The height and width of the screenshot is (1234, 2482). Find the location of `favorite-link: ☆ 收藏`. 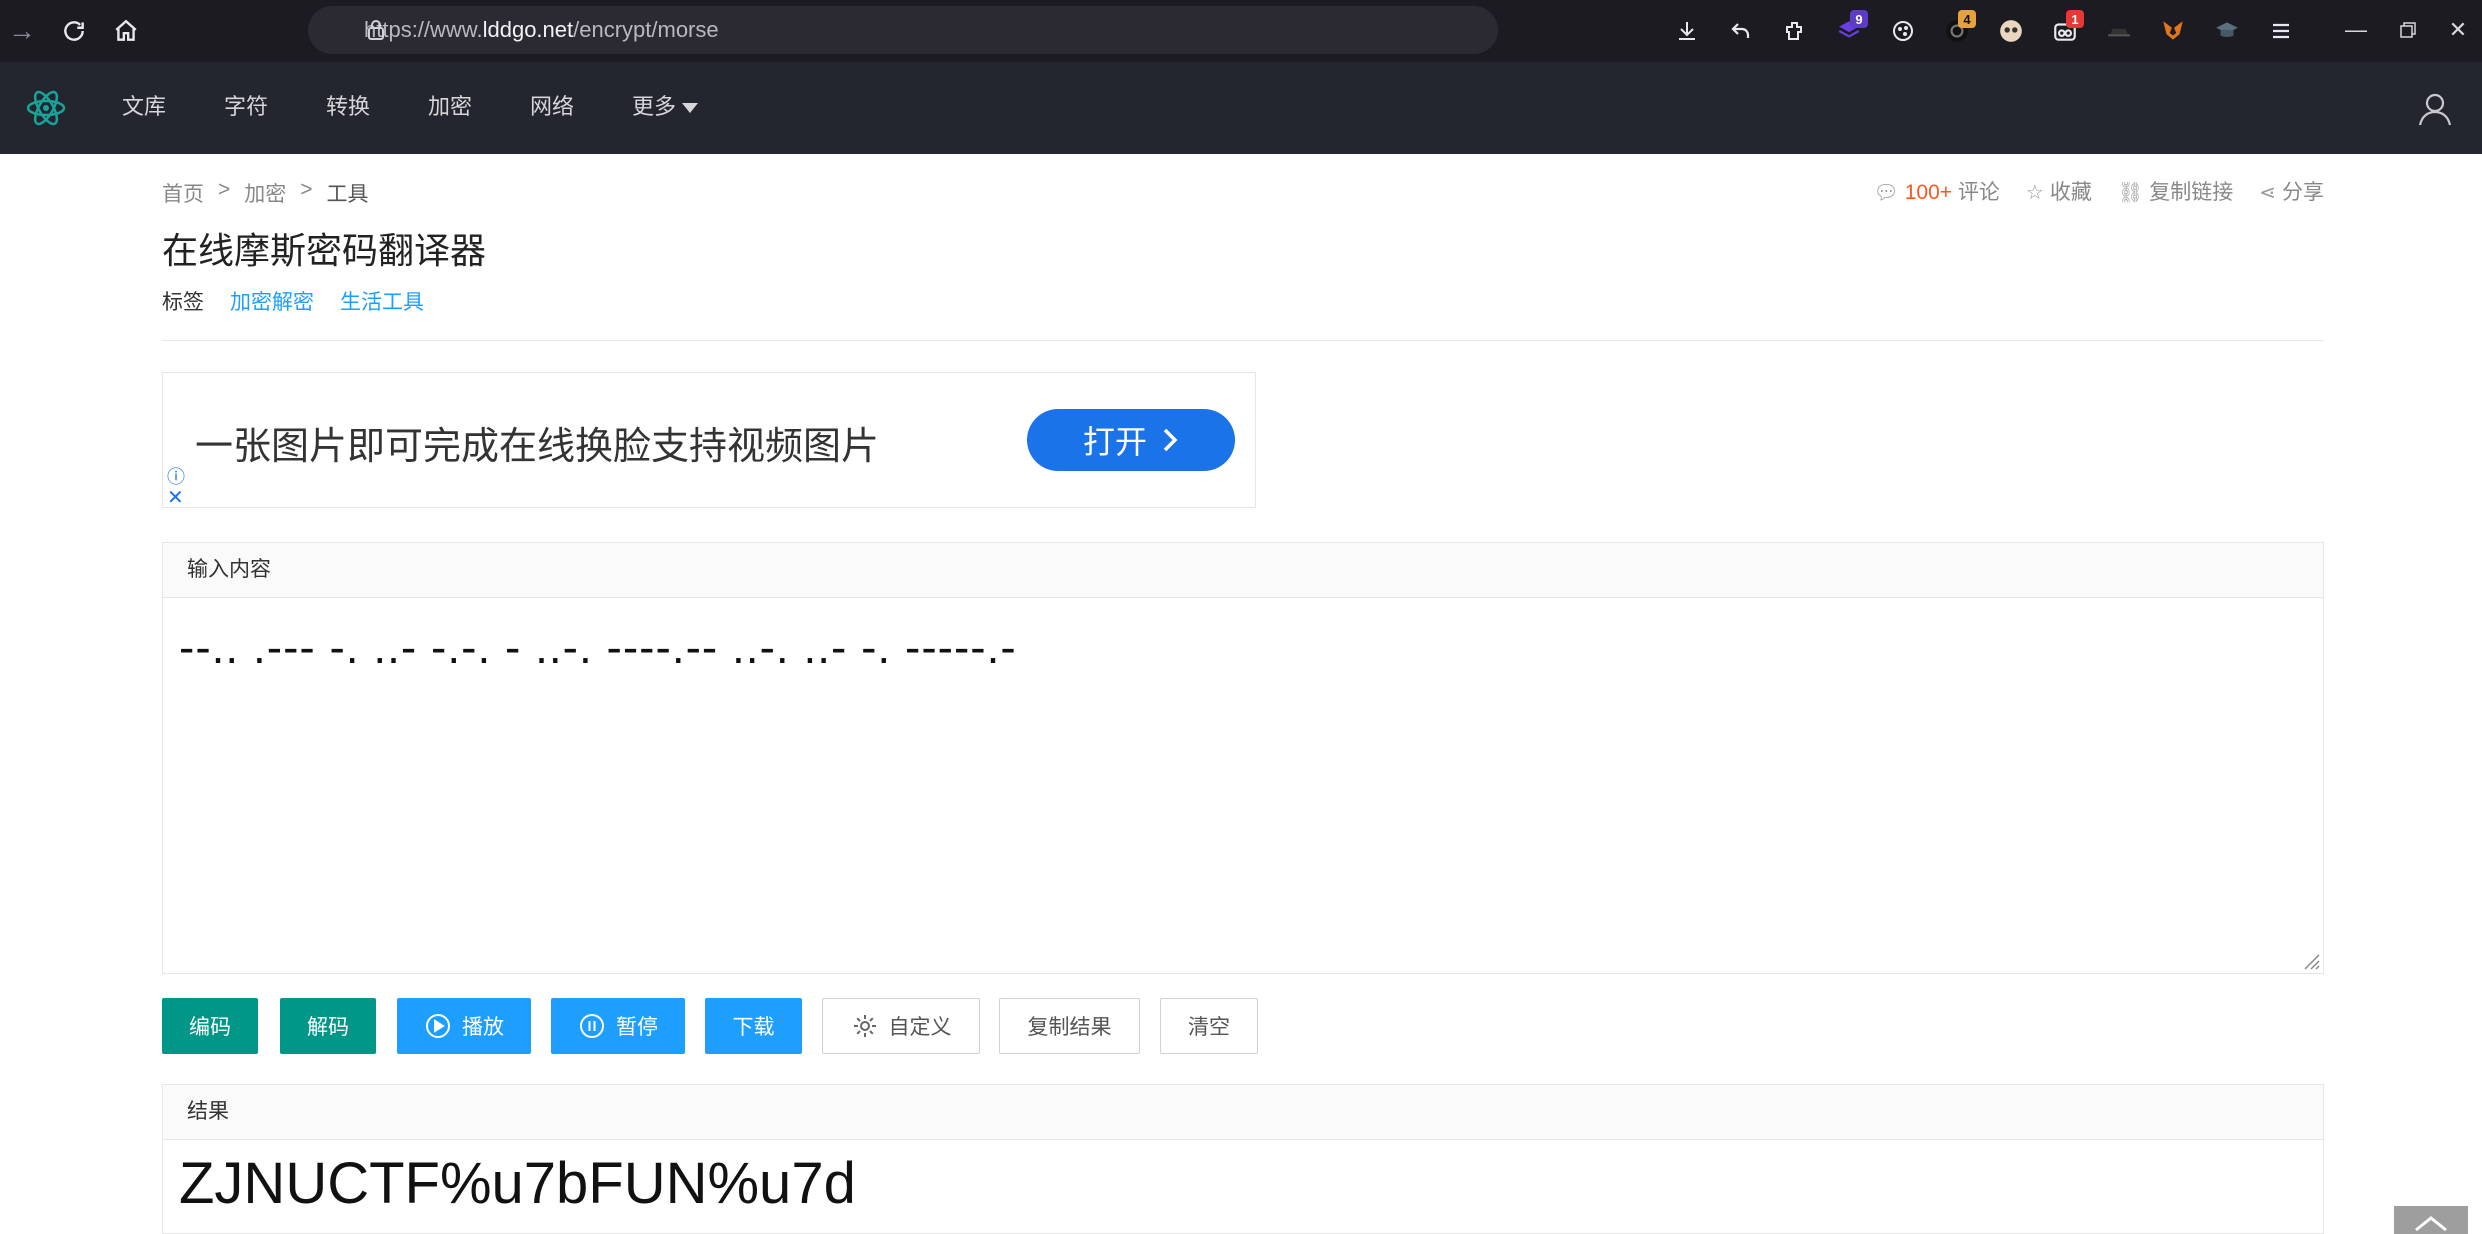

favorite-link: ☆ 收藏 is located at coordinates (2059, 191).